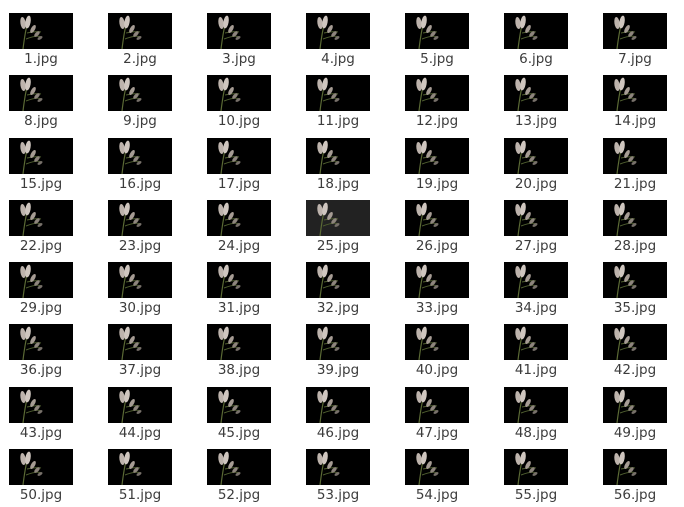  I want to click on file-item: 38.jpg, so click(239, 353).